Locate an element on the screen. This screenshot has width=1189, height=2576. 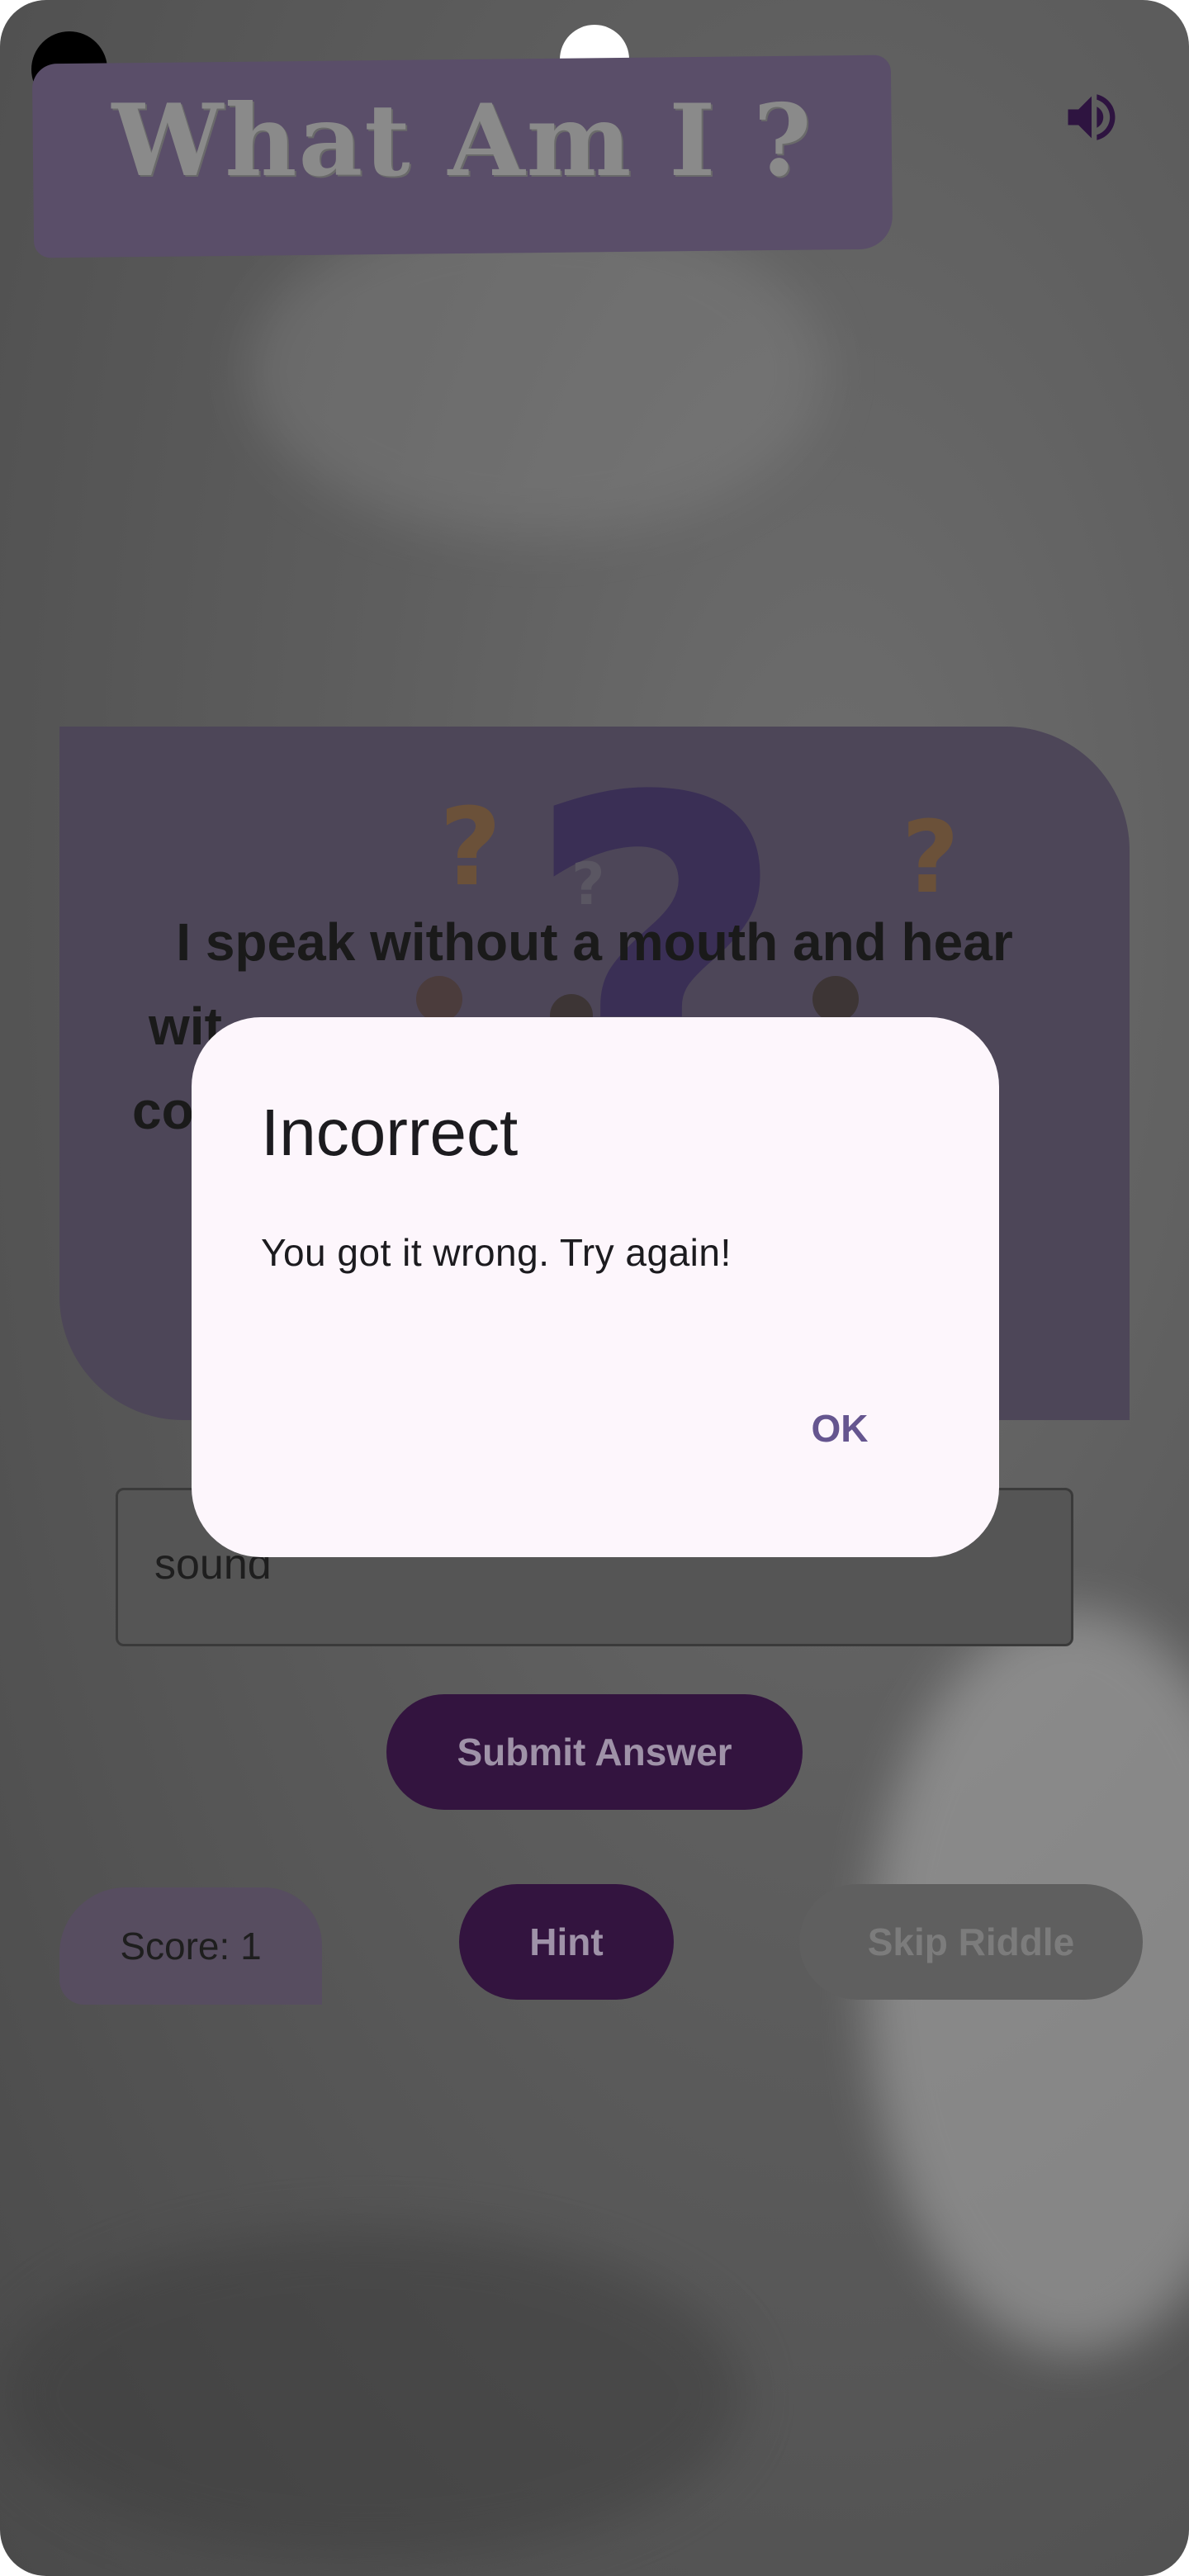
dialog-title: Incorrect is located at coordinates (390, 1132).